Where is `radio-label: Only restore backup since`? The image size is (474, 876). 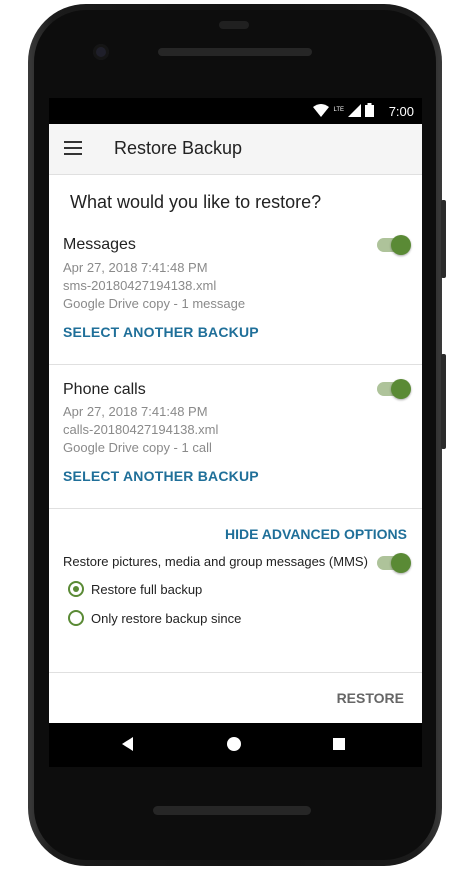
radio-label: Only restore backup since is located at coordinates (166, 618).